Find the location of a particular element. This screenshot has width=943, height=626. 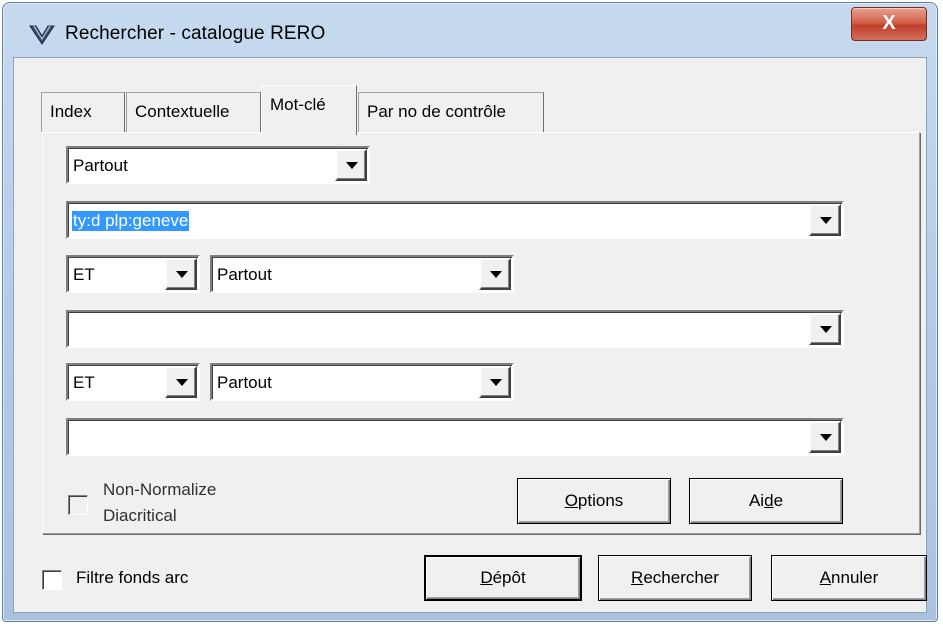

aide-label-mnemonic: d is located at coordinates (769, 500).